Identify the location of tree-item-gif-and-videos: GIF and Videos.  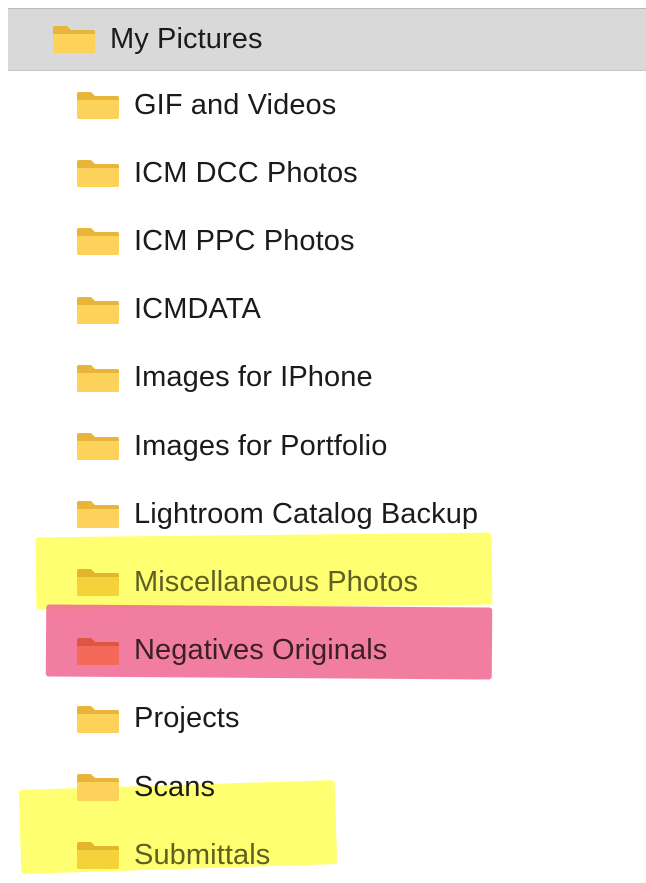
(206, 105).